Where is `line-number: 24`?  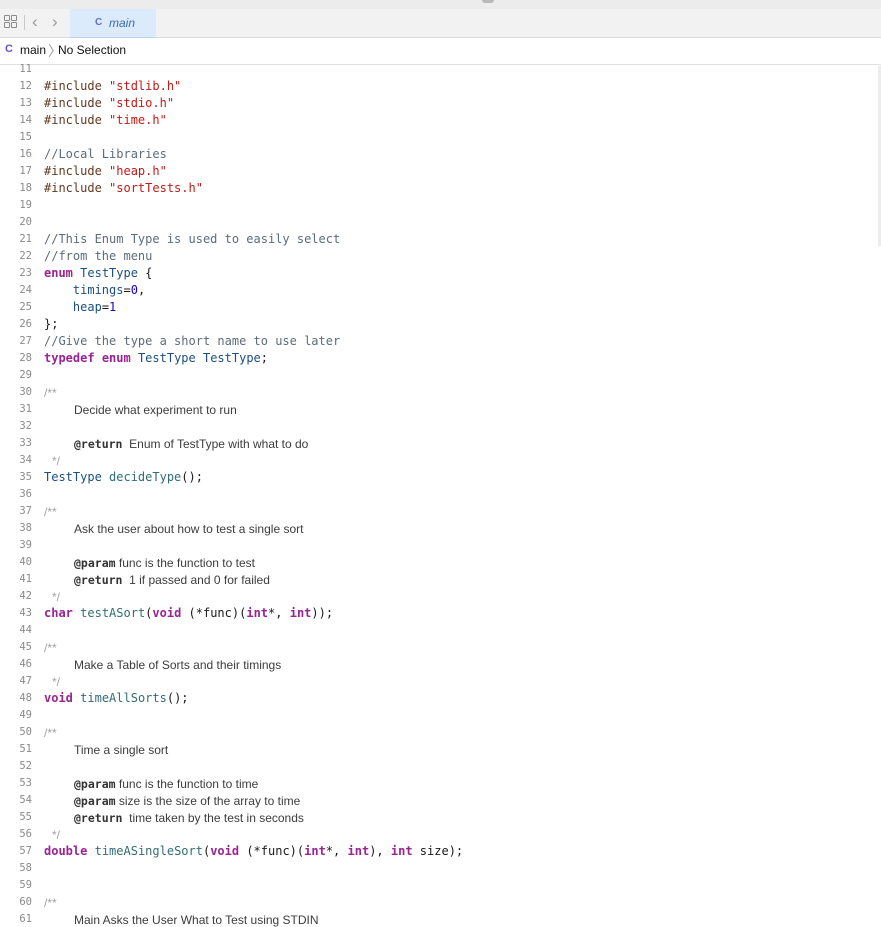 line-number: 24 is located at coordinates (25, 290).